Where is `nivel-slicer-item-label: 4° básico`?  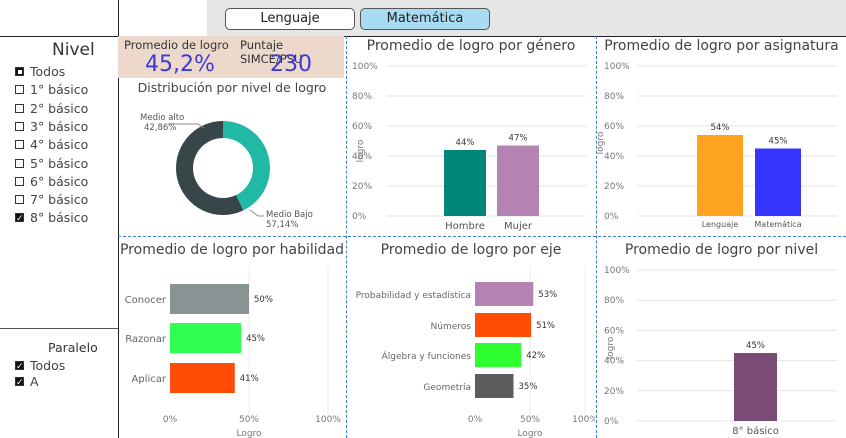 nivel-slicer-item-label: 4° básico is located at coordinates (59, 145).